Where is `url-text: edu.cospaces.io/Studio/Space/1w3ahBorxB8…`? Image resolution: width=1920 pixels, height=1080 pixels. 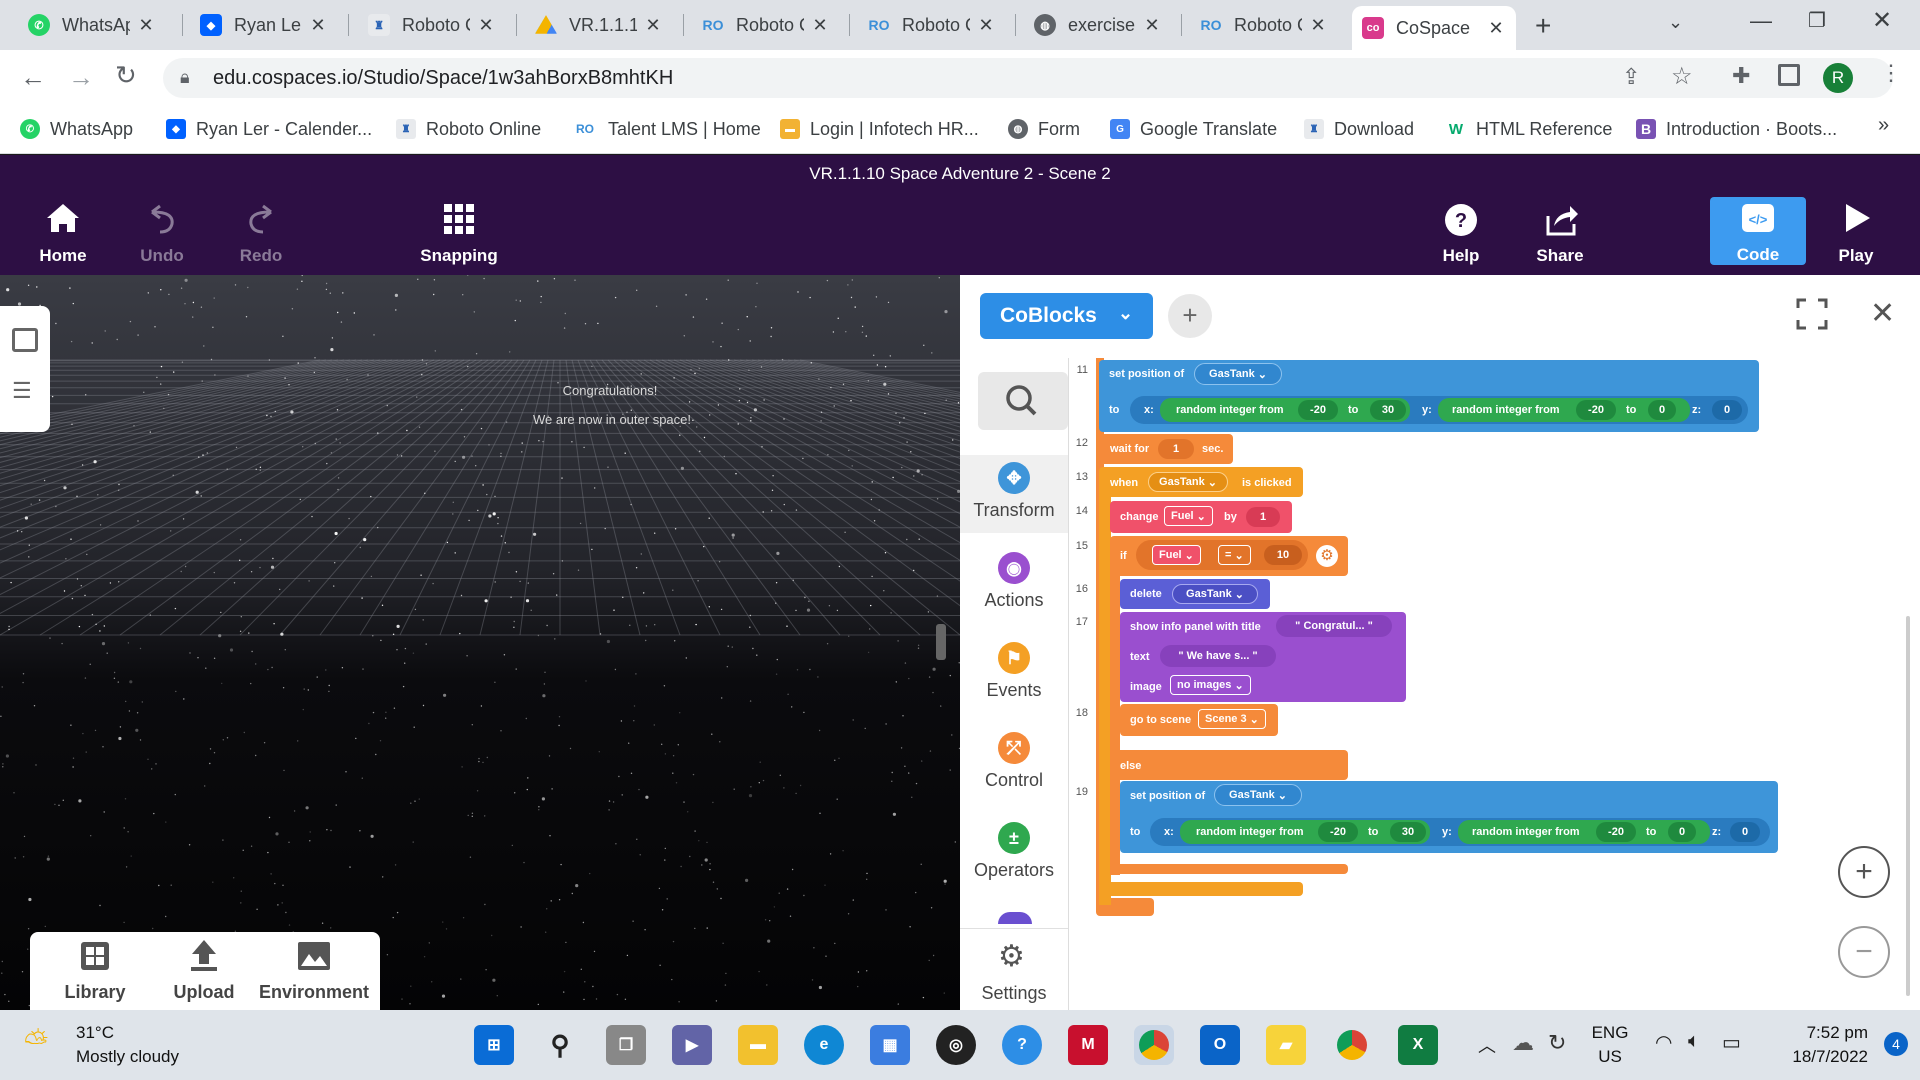 url-text: edu.cospaces.io/Studio/Space/1w3ahBorxB8… is located at coordinates (443, 78).